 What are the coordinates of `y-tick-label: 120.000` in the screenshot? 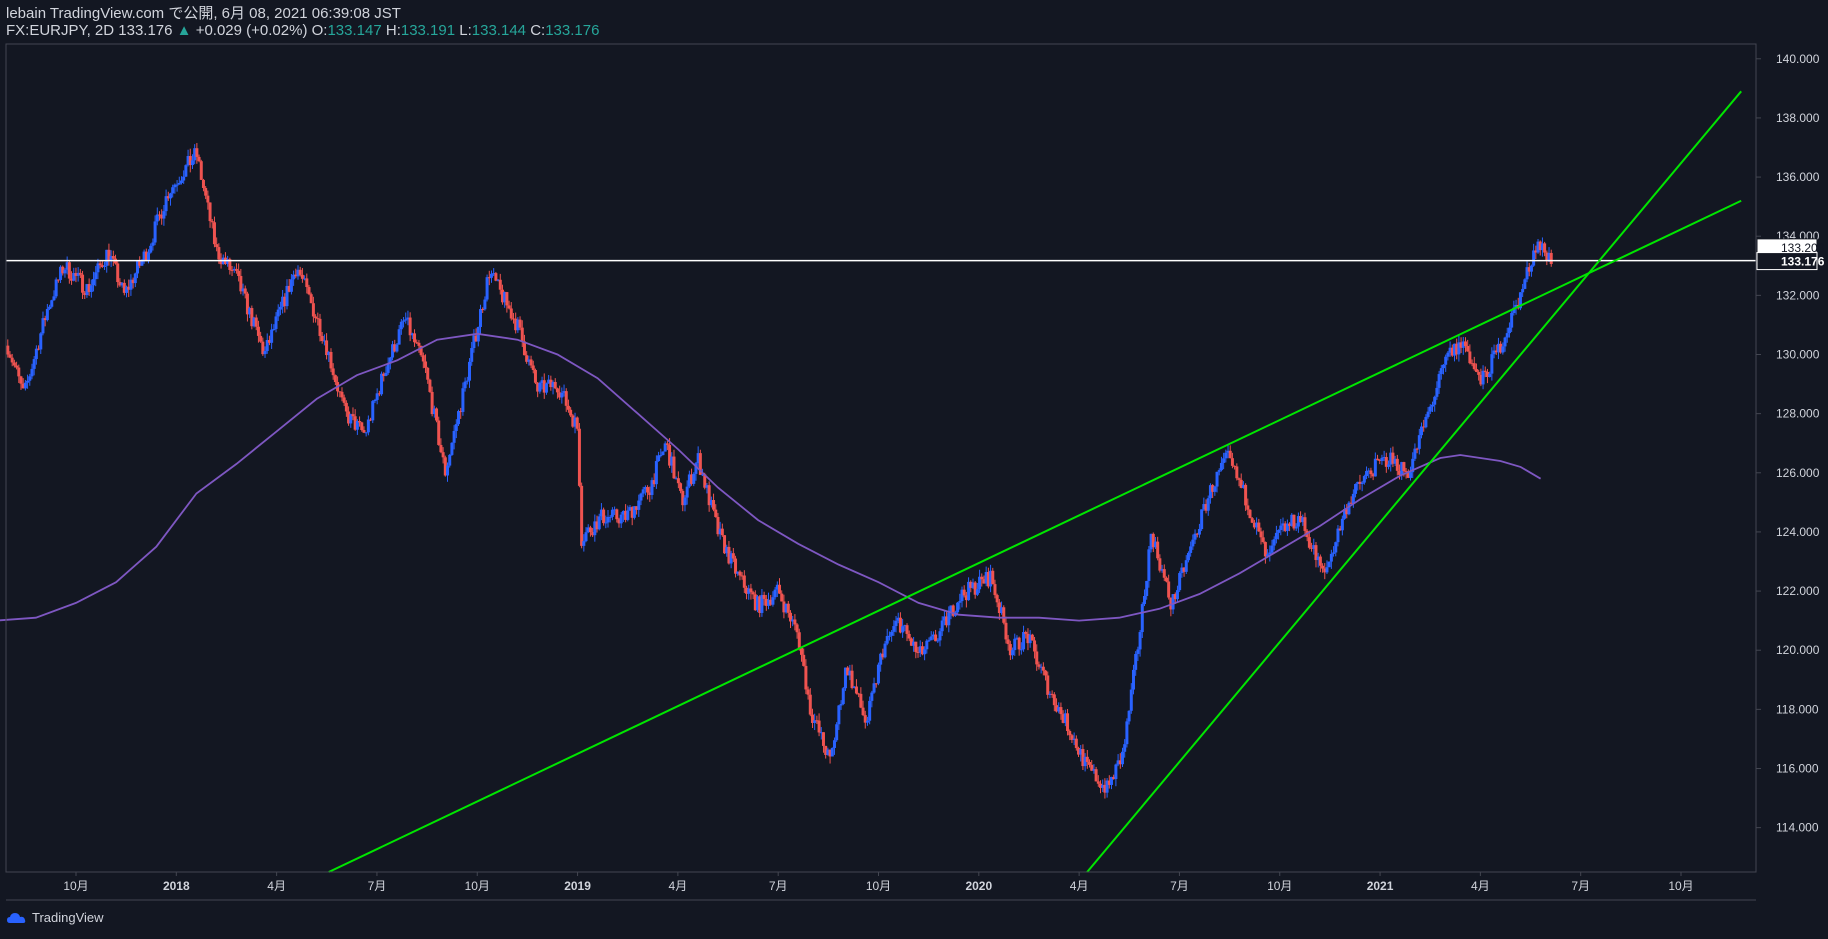 It's located at (1798, 650).